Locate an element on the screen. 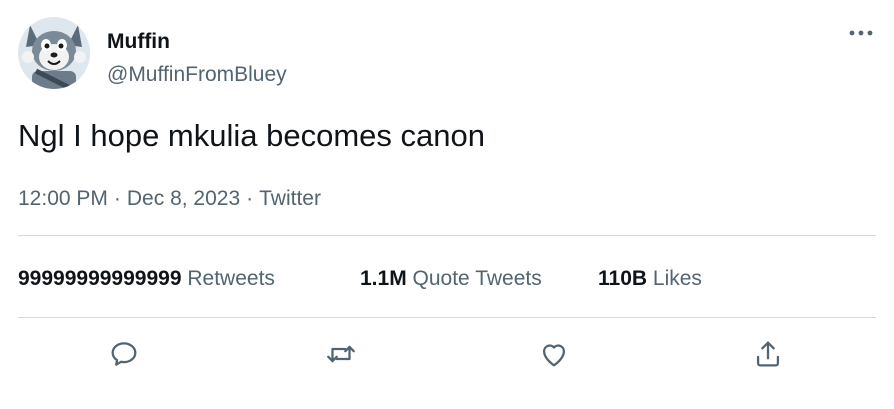 The height and width of the screenshot is (409, 894). like-button is located at coordinates (554, 354).